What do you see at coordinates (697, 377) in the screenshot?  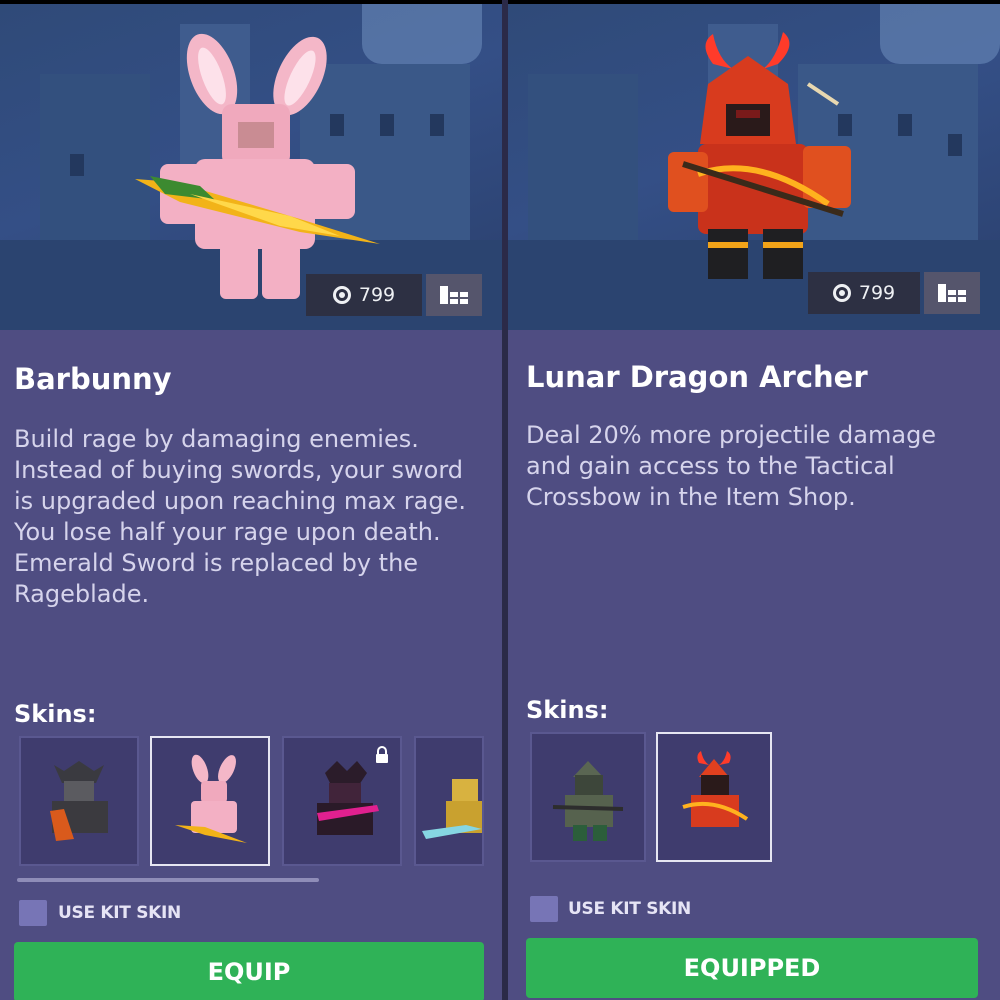 I see `kit-title: Lunar Dragon Archer` at bounding box center [697, 377].